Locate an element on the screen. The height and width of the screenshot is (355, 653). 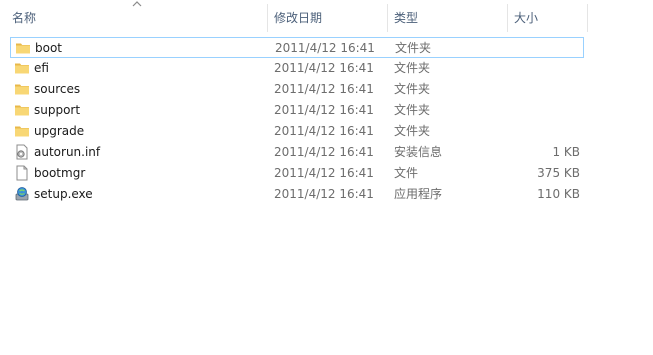
file-row: autorun.inf 2011/4/12 16:41 安装信息 1 KB is located at coordinates (297, 152).